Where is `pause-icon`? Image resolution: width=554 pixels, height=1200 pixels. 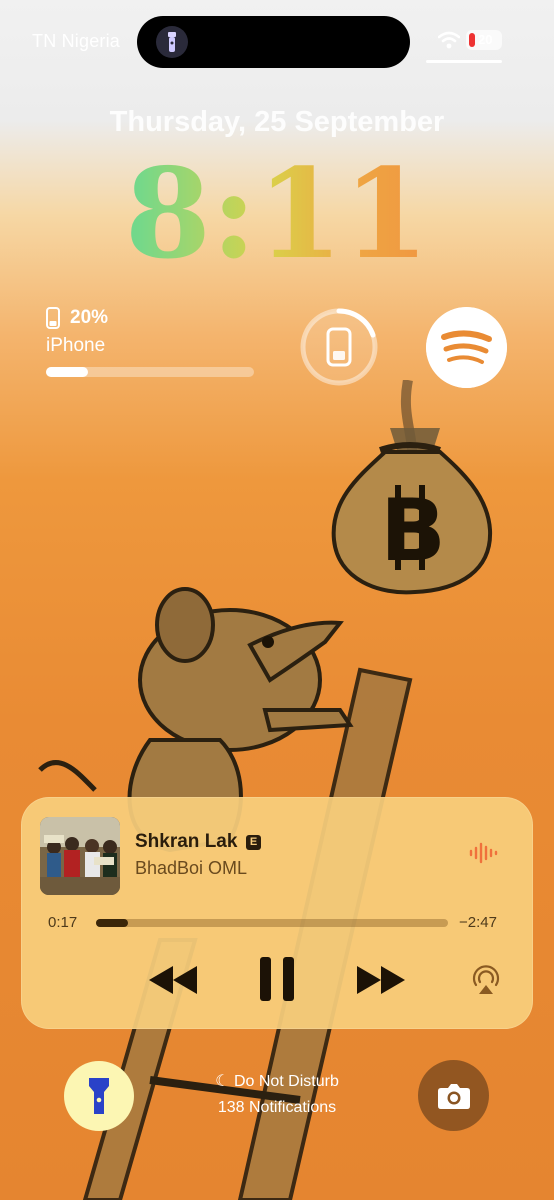
pause-icon is located at coordinates (277, 979).